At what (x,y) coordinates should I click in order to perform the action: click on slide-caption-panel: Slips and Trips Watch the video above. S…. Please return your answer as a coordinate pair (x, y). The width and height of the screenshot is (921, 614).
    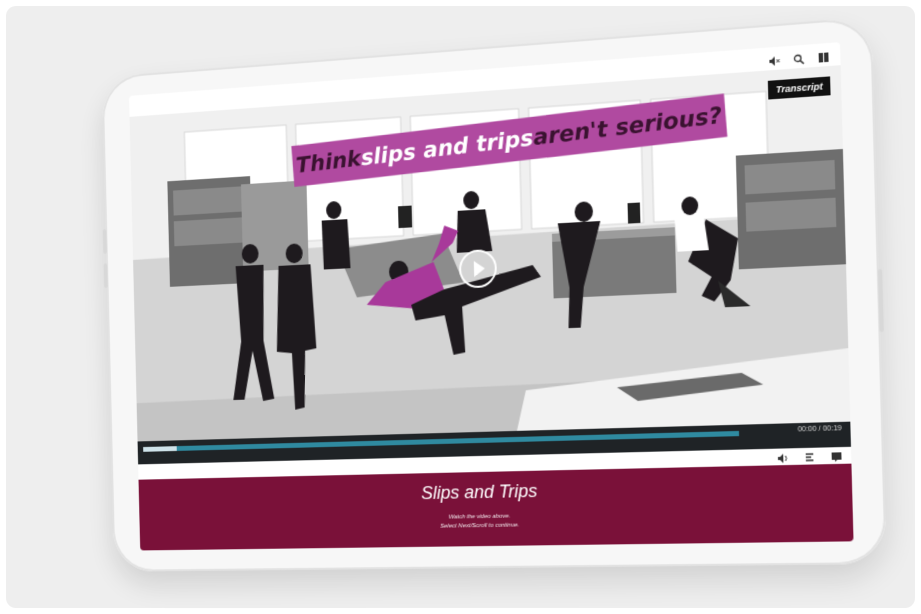
    Looking at the image, I should click on (496, 507).